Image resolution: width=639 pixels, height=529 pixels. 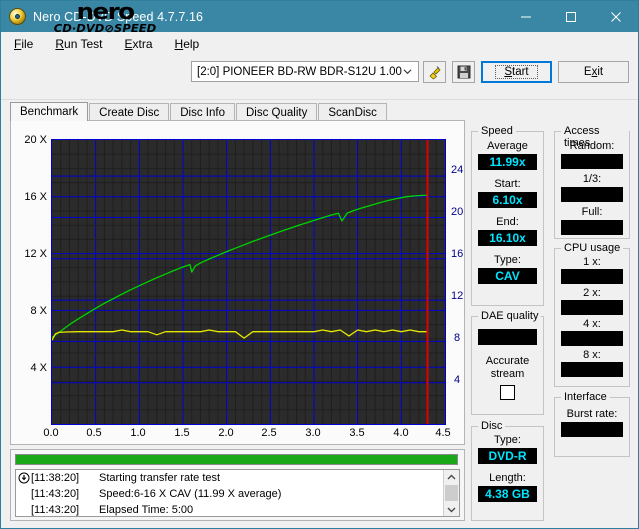 I want to click on access-full-label: Full:, so click(x=592, y=212).